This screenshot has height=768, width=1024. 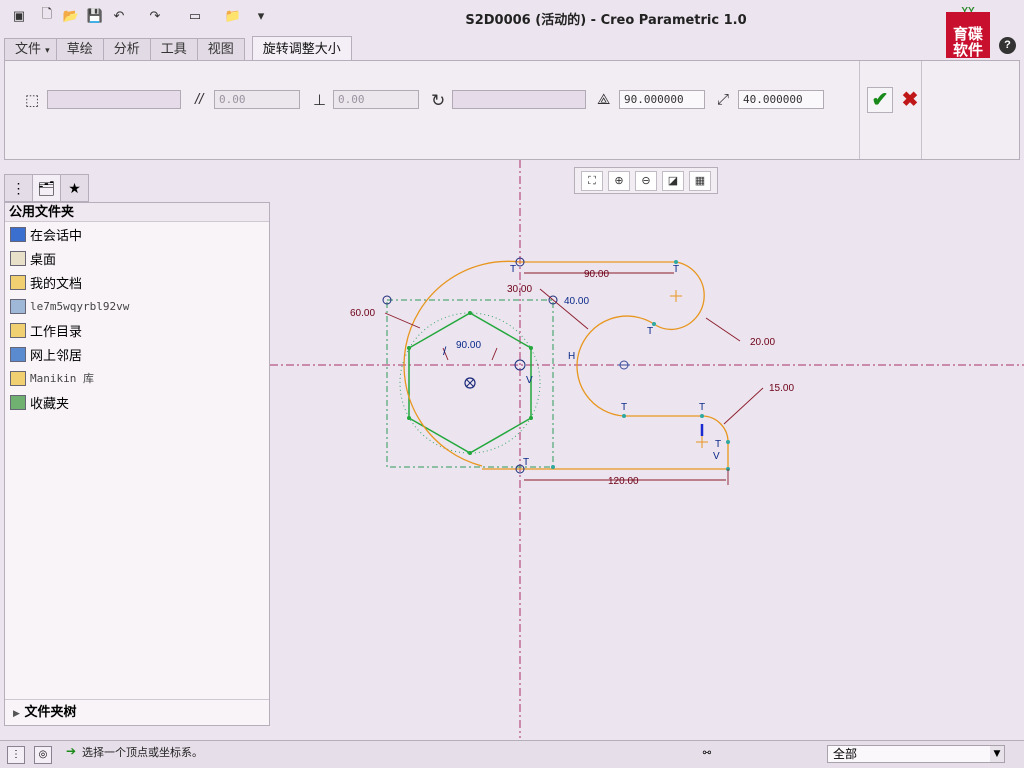 I want to click on horizontal-move-icon: //, so click(x=199, y=99).